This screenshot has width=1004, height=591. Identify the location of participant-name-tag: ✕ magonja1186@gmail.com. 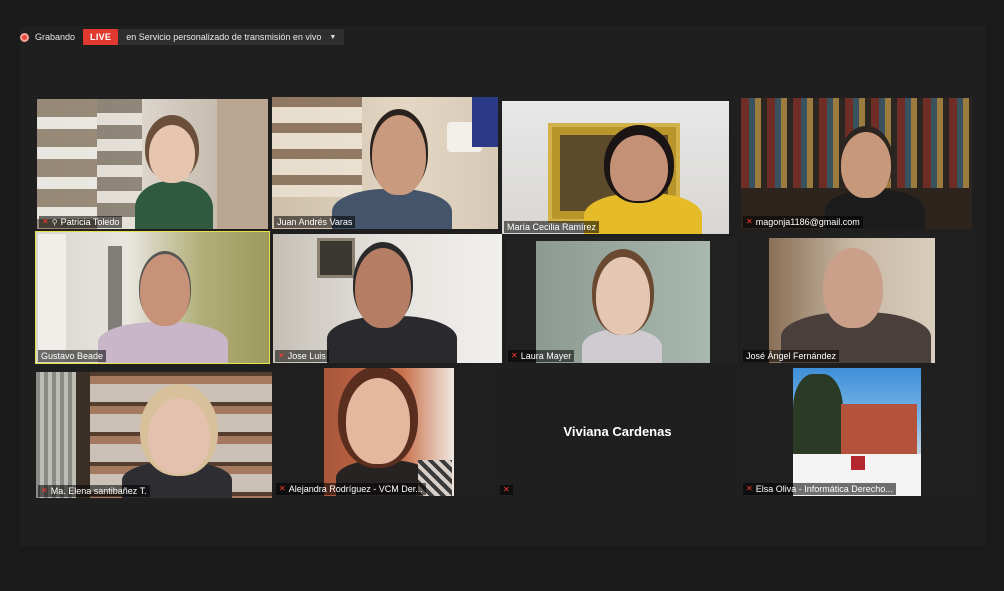
(803, 222).